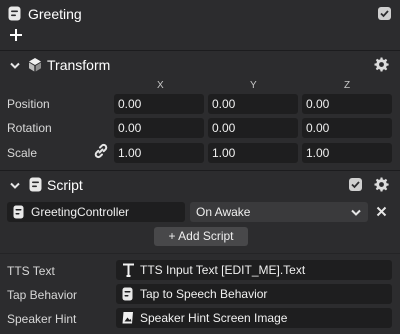  I want to click on position-z-field: 0.00, so click(347, 104).